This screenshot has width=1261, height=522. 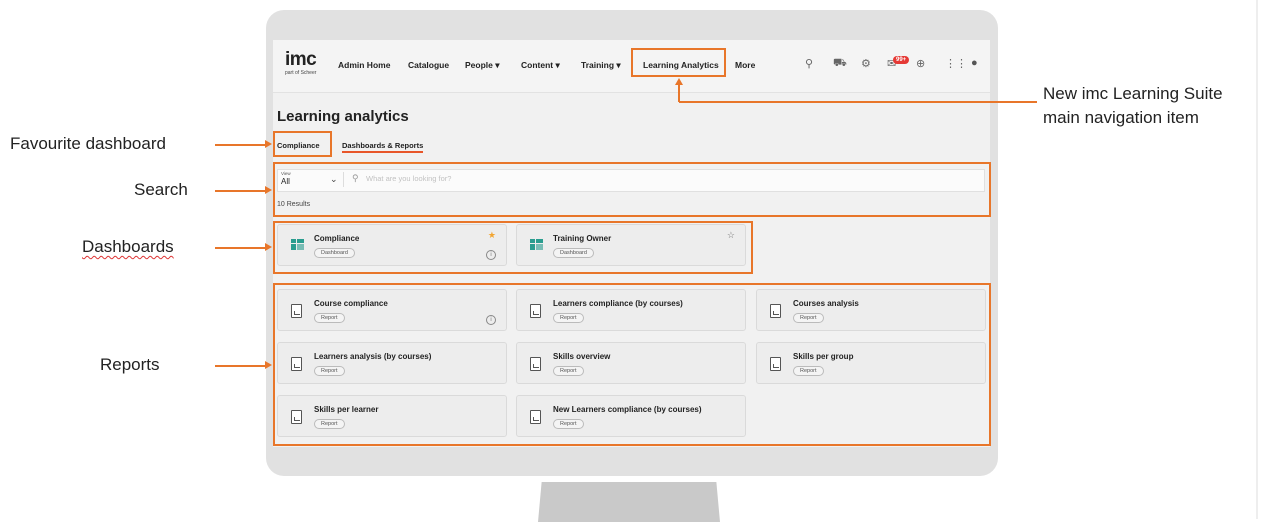 I want to click on nav-more: More, so click(x=745, y=65).